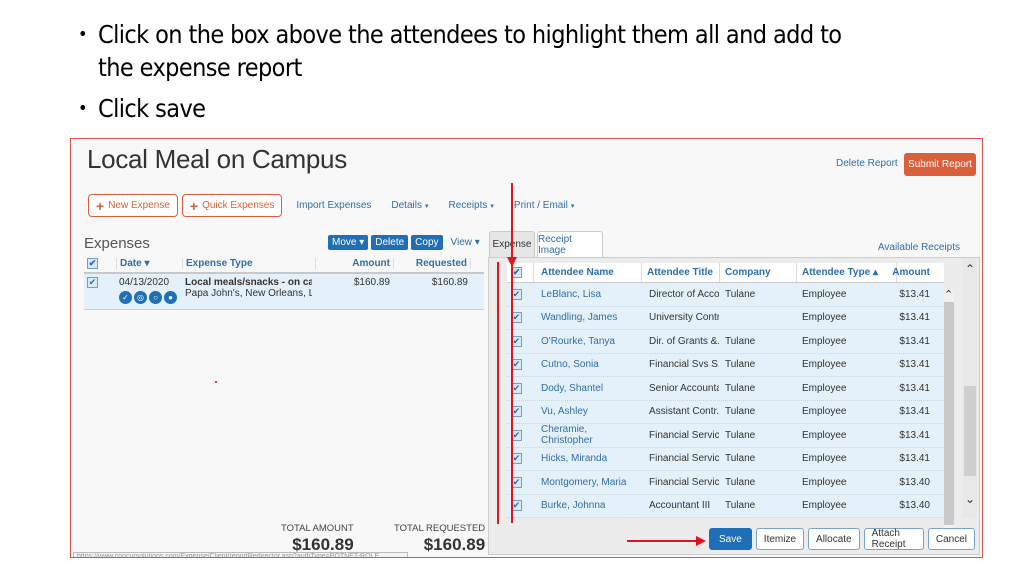  Describe the element at coordinates (834, 539) in the screenshot. I see `allocate-button: Allocate` at that location.